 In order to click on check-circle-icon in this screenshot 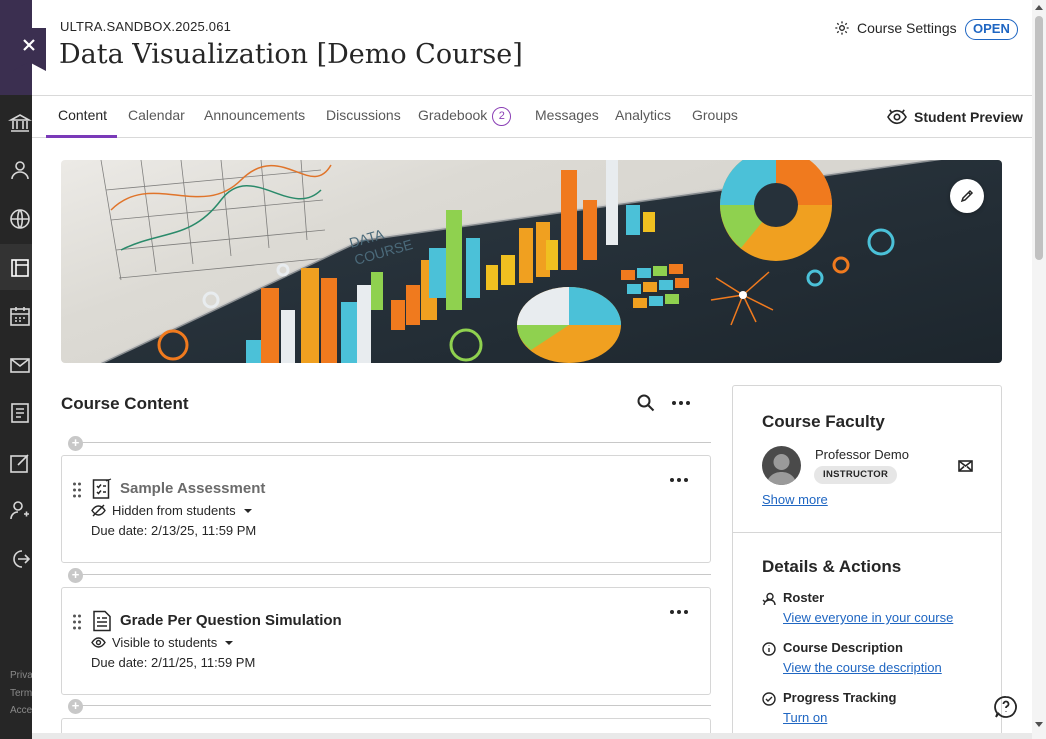, I will do `click(769, 699)`.